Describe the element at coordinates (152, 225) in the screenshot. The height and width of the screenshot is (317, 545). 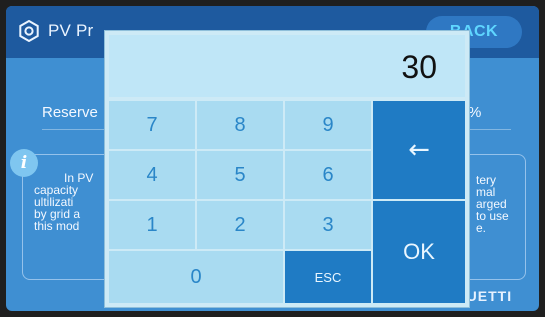
I see `key-1: 1` at that location.